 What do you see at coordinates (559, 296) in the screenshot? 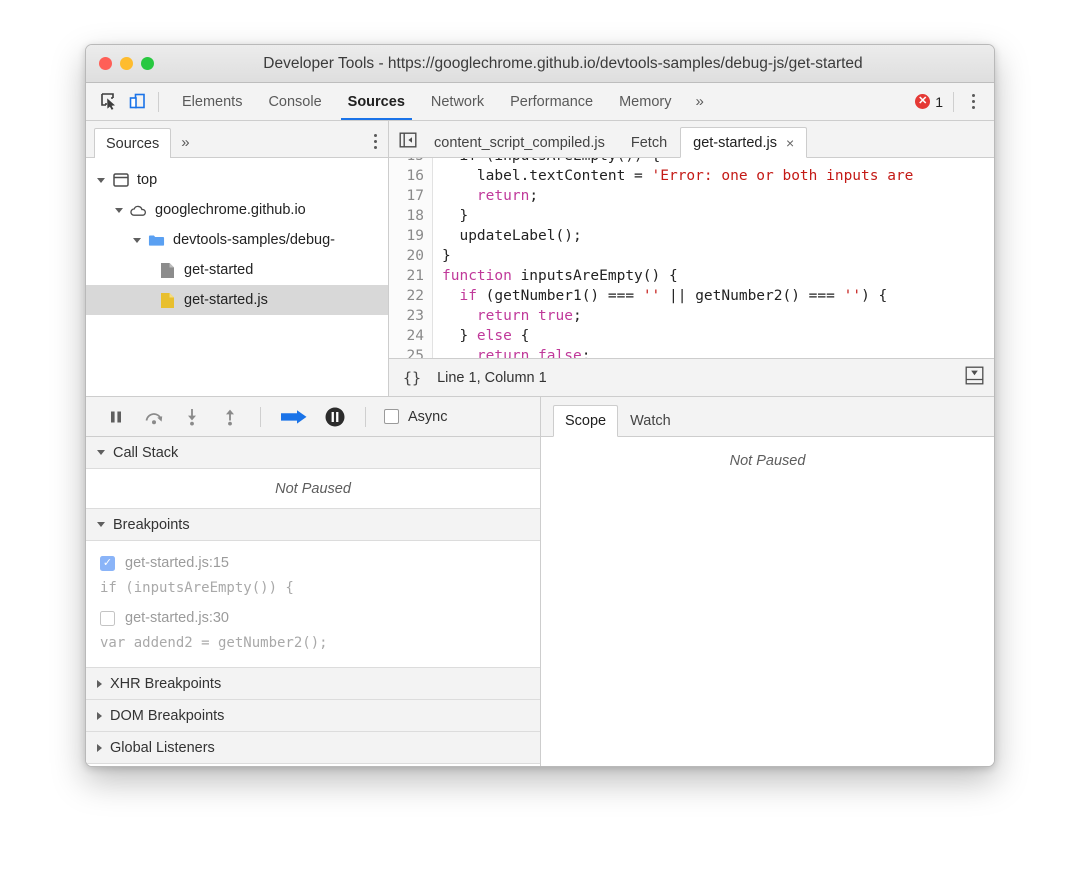
I see `code-token: (getNumber1() ===` at bounding box center [559, 296].